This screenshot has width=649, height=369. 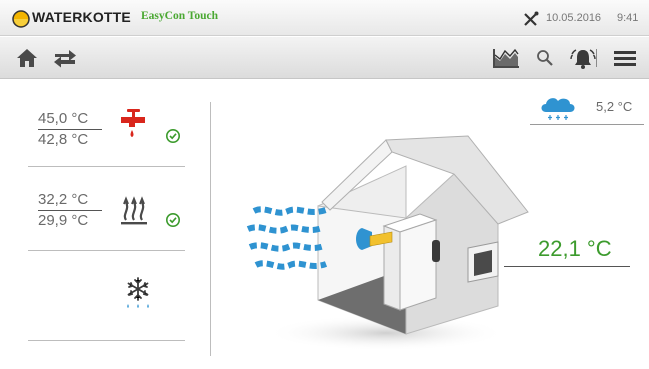 What do you see at coordinates (81, 17) in the screenshot?
I see `brand-name: WATERKOTTE` at bounding box center [81, 17].